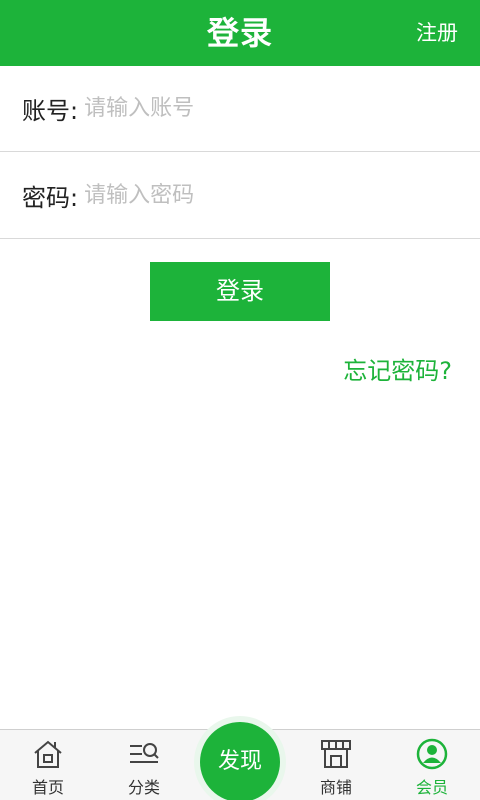 The image size is (480, 800). I want to click on top-bar: 登录 注册, so click(240, 33).